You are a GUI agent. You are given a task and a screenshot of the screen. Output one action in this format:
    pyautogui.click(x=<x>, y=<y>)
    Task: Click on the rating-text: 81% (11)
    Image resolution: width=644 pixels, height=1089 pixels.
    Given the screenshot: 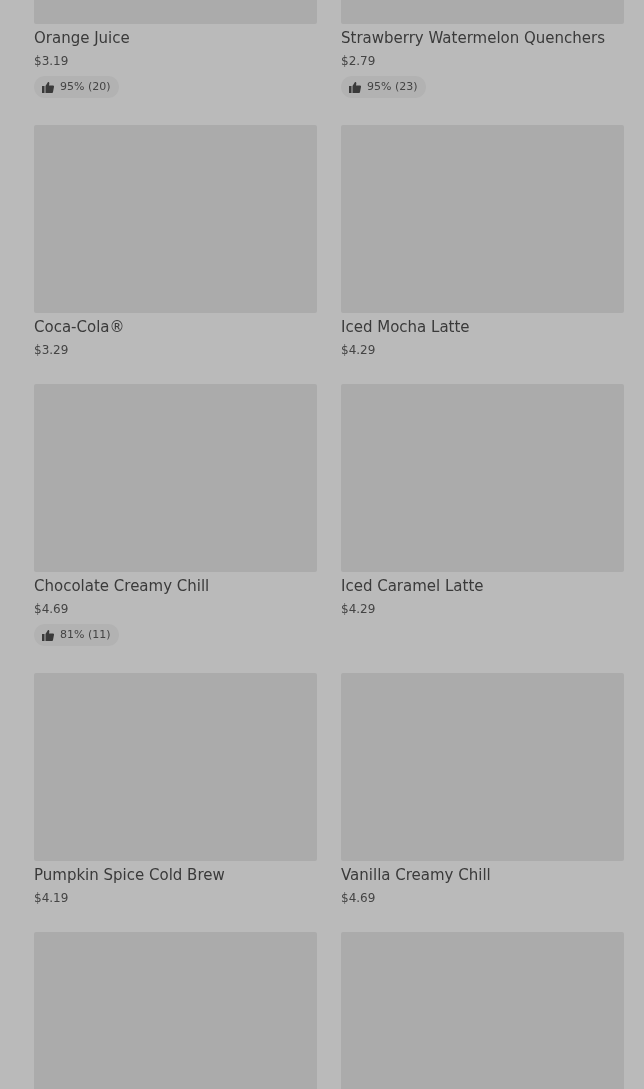 What is the action you would take?
    pyautogui.click(x=85, y=634)
    